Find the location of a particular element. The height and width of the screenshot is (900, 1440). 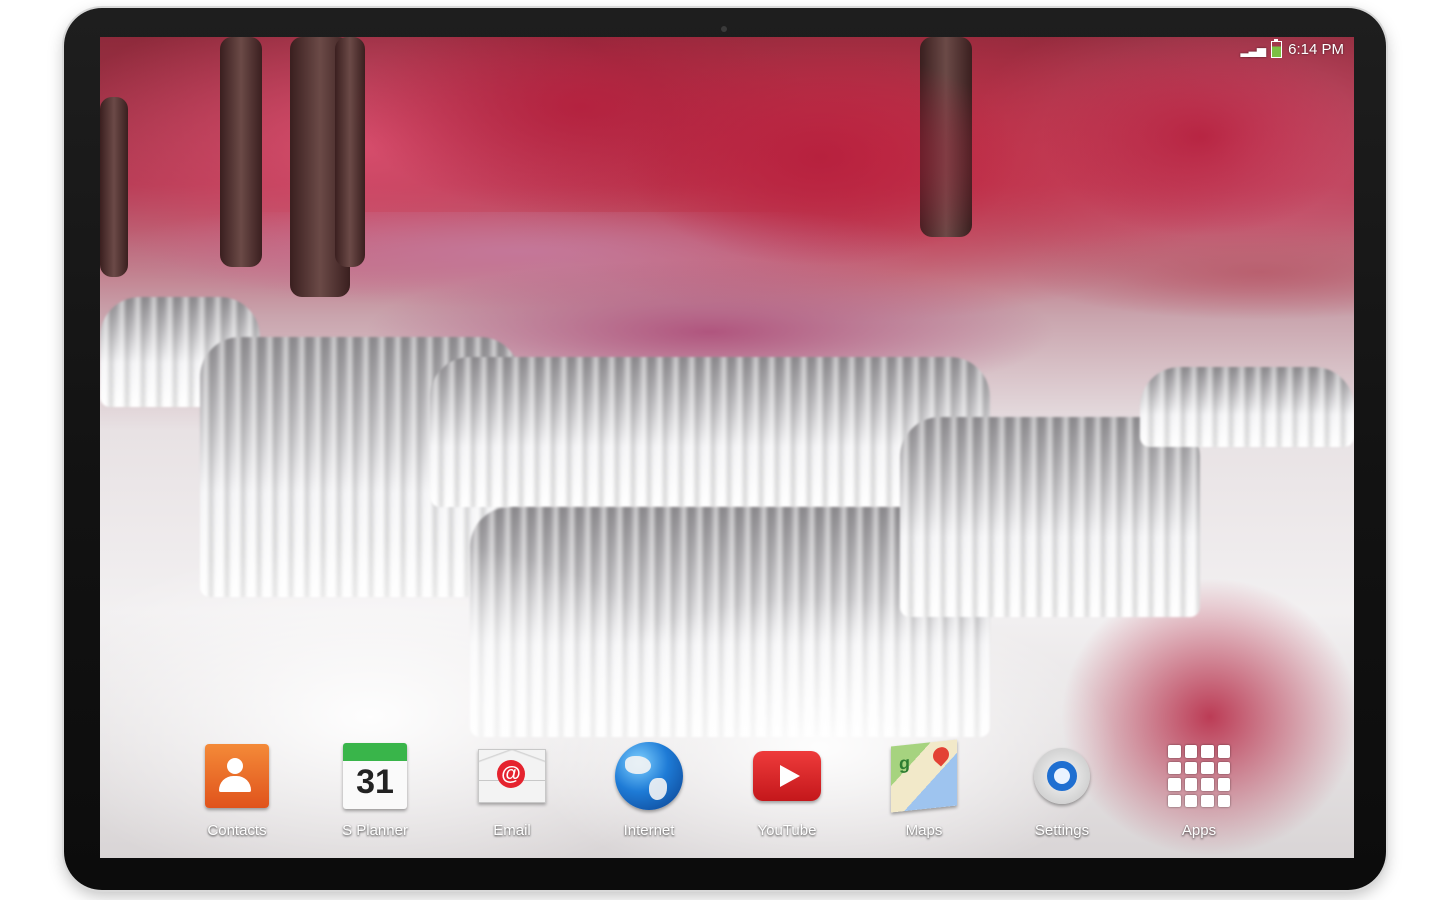

app-settings: Settings is located at coordinates (1062, 794).